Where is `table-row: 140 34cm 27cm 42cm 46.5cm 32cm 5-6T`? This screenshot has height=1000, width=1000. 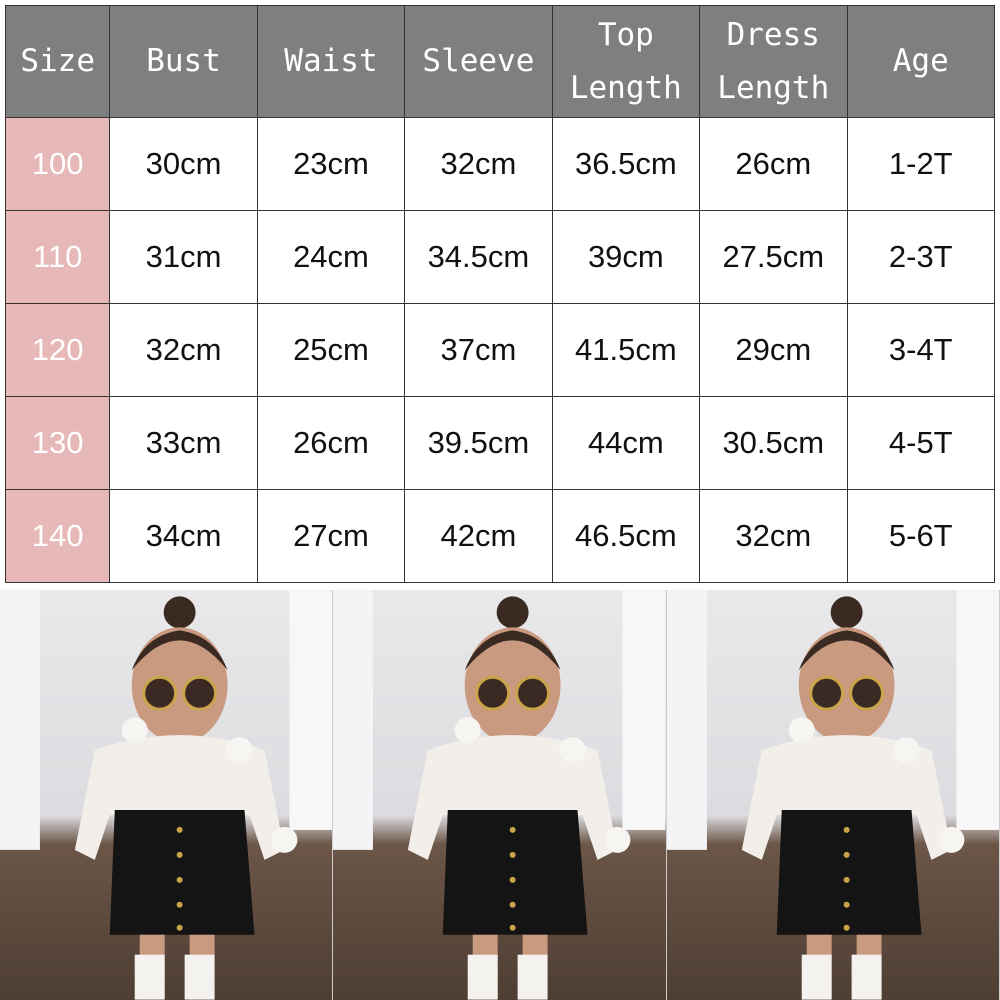 table-row: 140 34cm 27cm 42cm 46.5cm 32cm 5-6T is located at coordinates (499, 536).